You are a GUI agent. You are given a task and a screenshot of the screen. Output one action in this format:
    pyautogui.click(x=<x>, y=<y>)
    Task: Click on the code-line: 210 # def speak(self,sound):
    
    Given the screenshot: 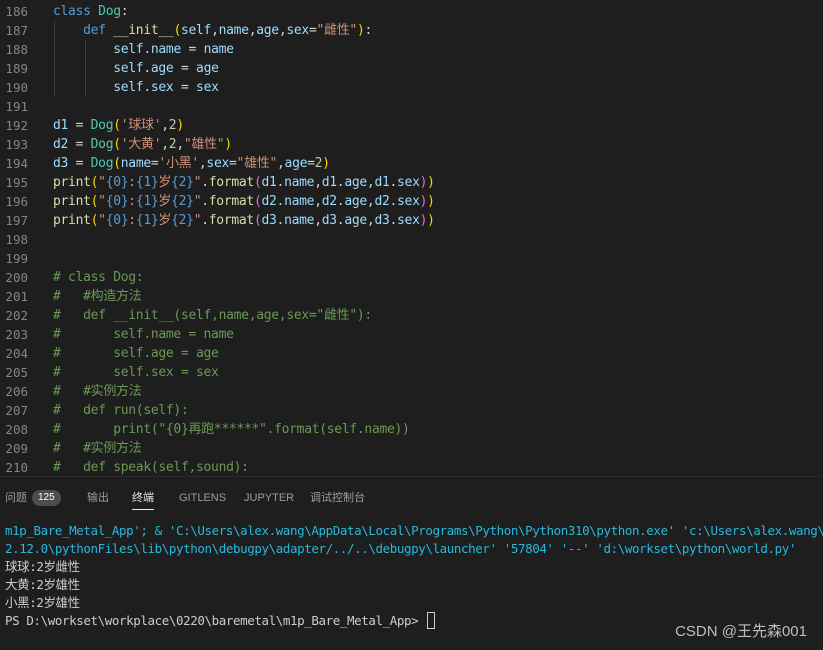 What is the action you would take?
    pyautogui.click(x=411, y=467)
    